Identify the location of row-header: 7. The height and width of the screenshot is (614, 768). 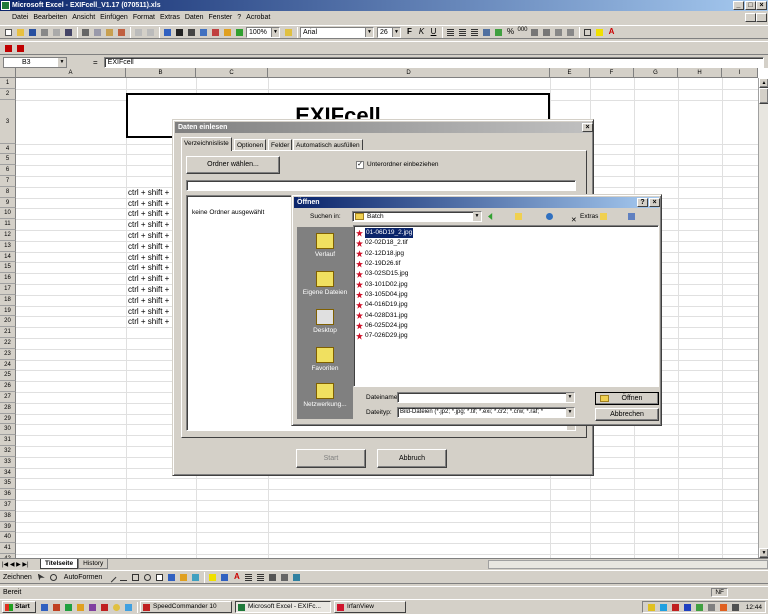
(8, 181).